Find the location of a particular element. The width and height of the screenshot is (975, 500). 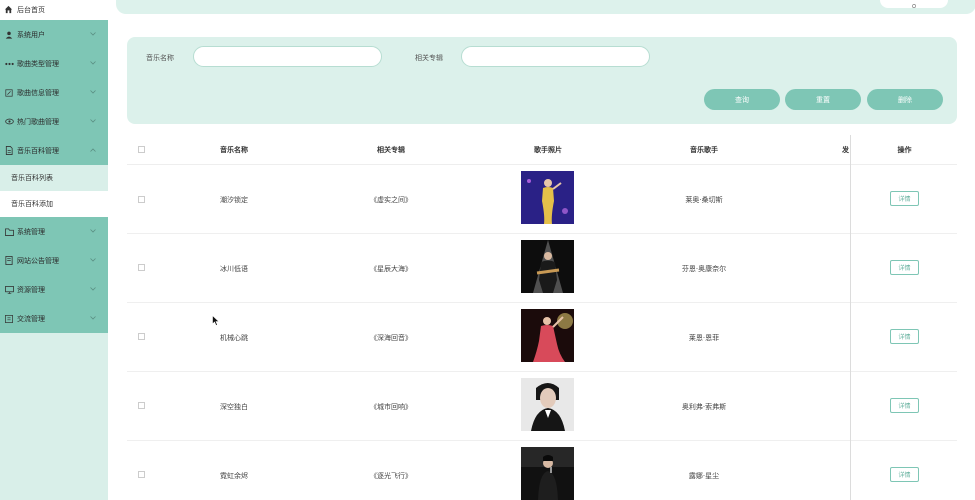

cell-music-name: 机械心跳 is located at coordinates (234, 337).